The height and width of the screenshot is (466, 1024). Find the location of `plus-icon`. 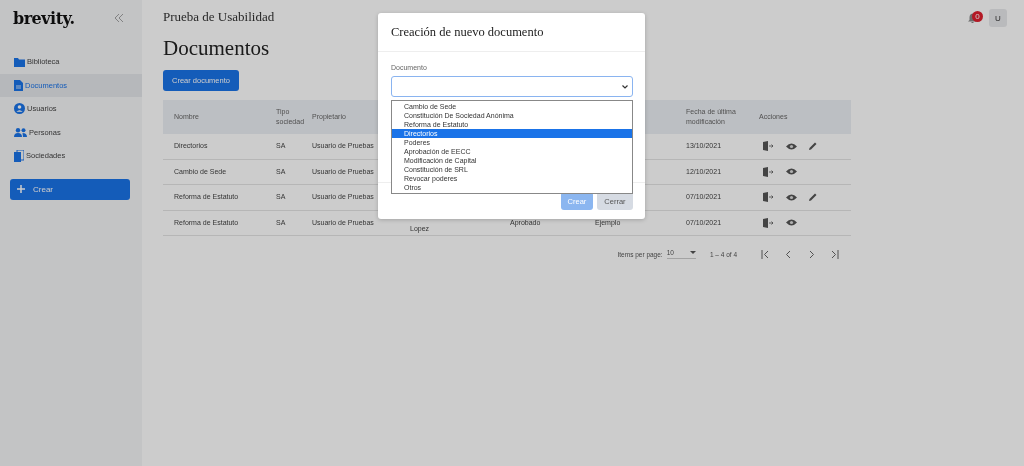

plus-icon is located at coordinates (21, 189).